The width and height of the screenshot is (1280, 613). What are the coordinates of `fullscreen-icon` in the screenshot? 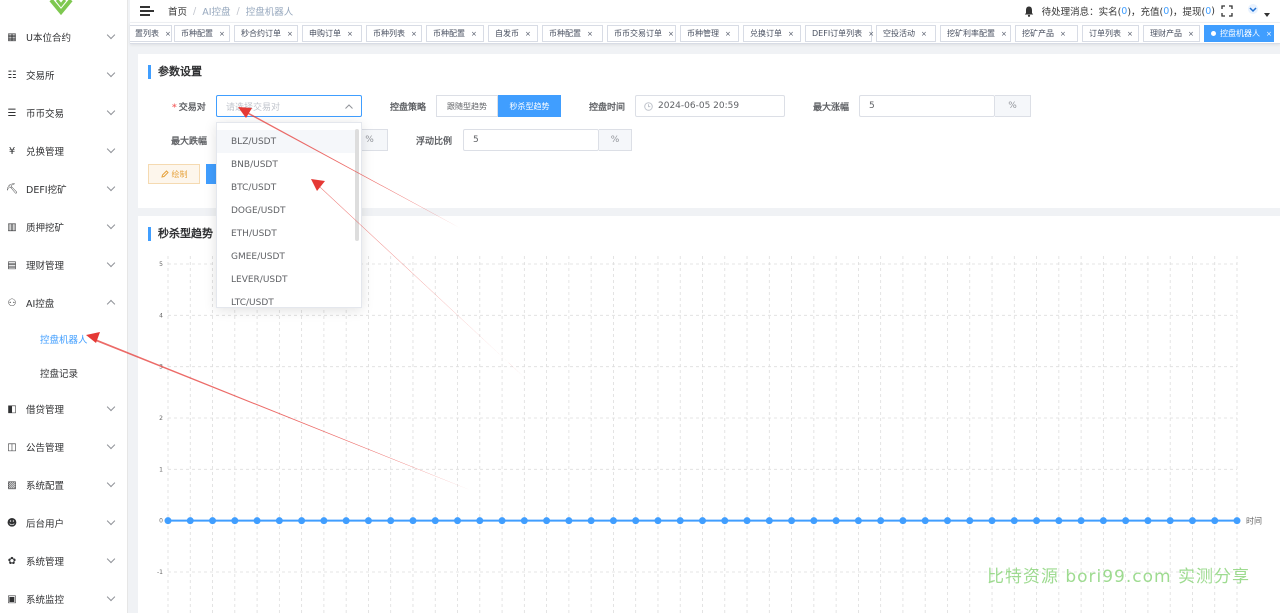 It's located at (1227, 11).